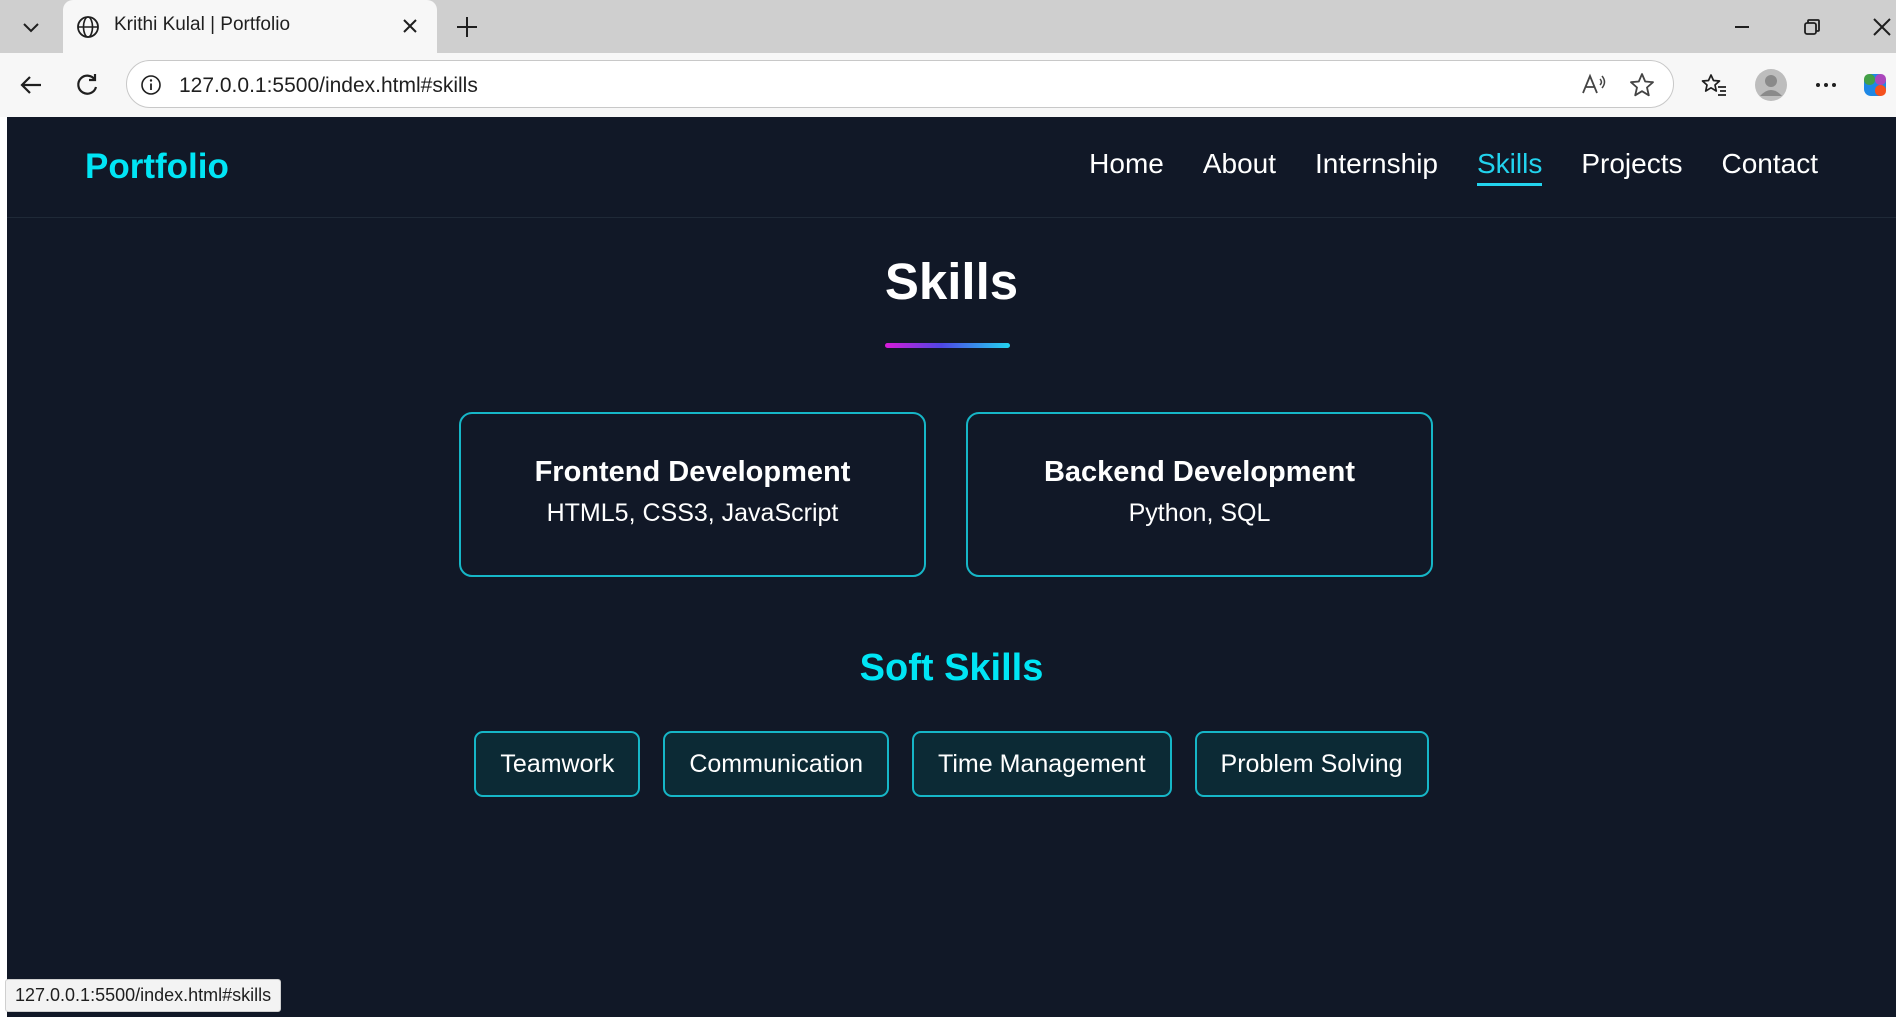 This screenshot has height=1017, width=1896. What do you see at coordinates (328, 86) in the screenshot?
I see `url-text: 127.0.0.1:5500/index.html#skills` at bounding box center [328, 86].